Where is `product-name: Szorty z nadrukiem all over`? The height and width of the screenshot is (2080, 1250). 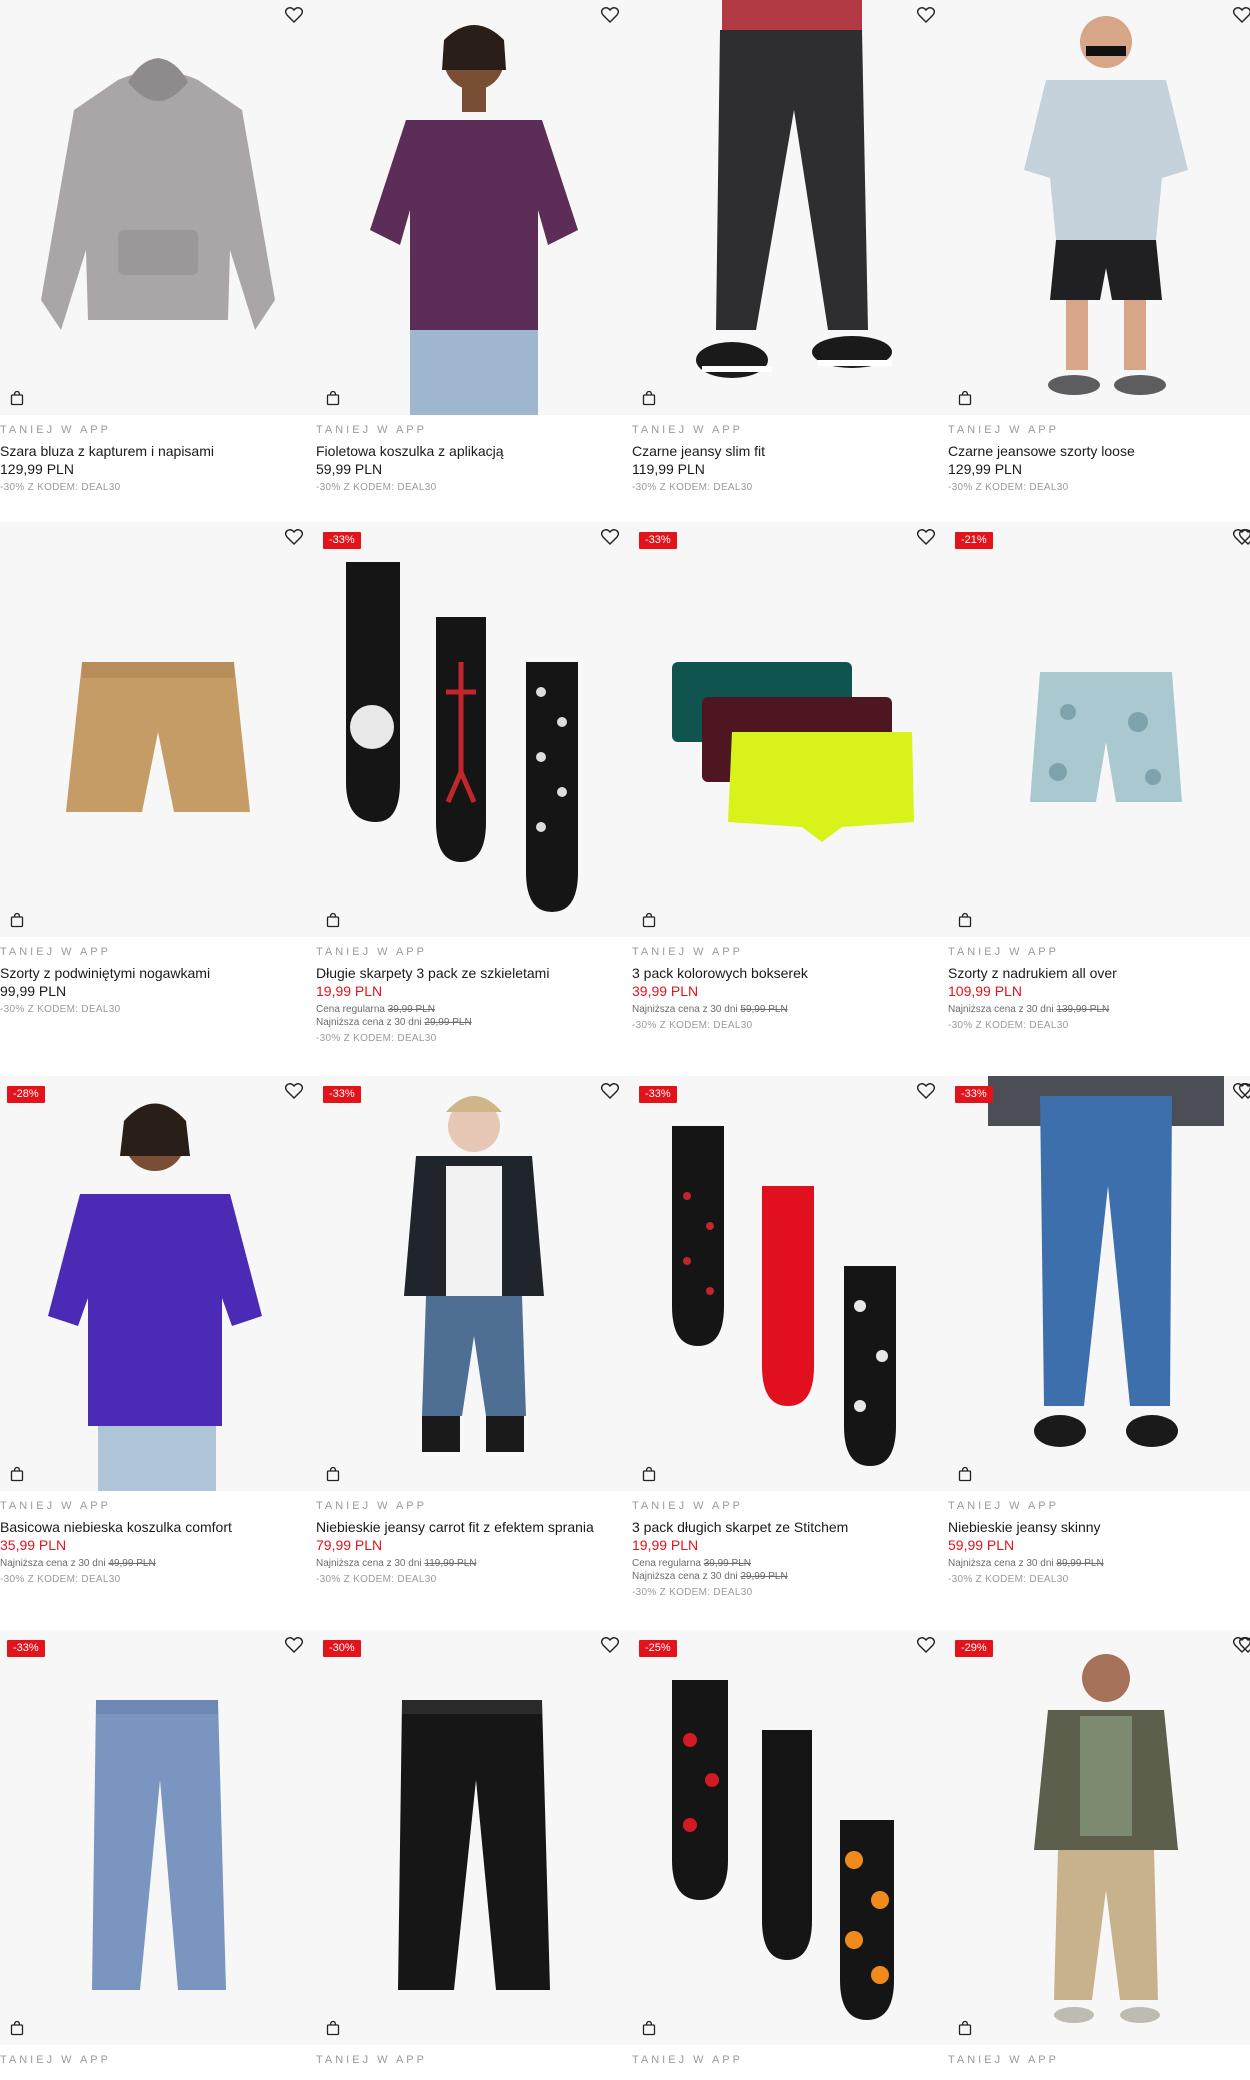 product-name: Szorty z nadrukiem all over is located at coordinates (1099, 973).